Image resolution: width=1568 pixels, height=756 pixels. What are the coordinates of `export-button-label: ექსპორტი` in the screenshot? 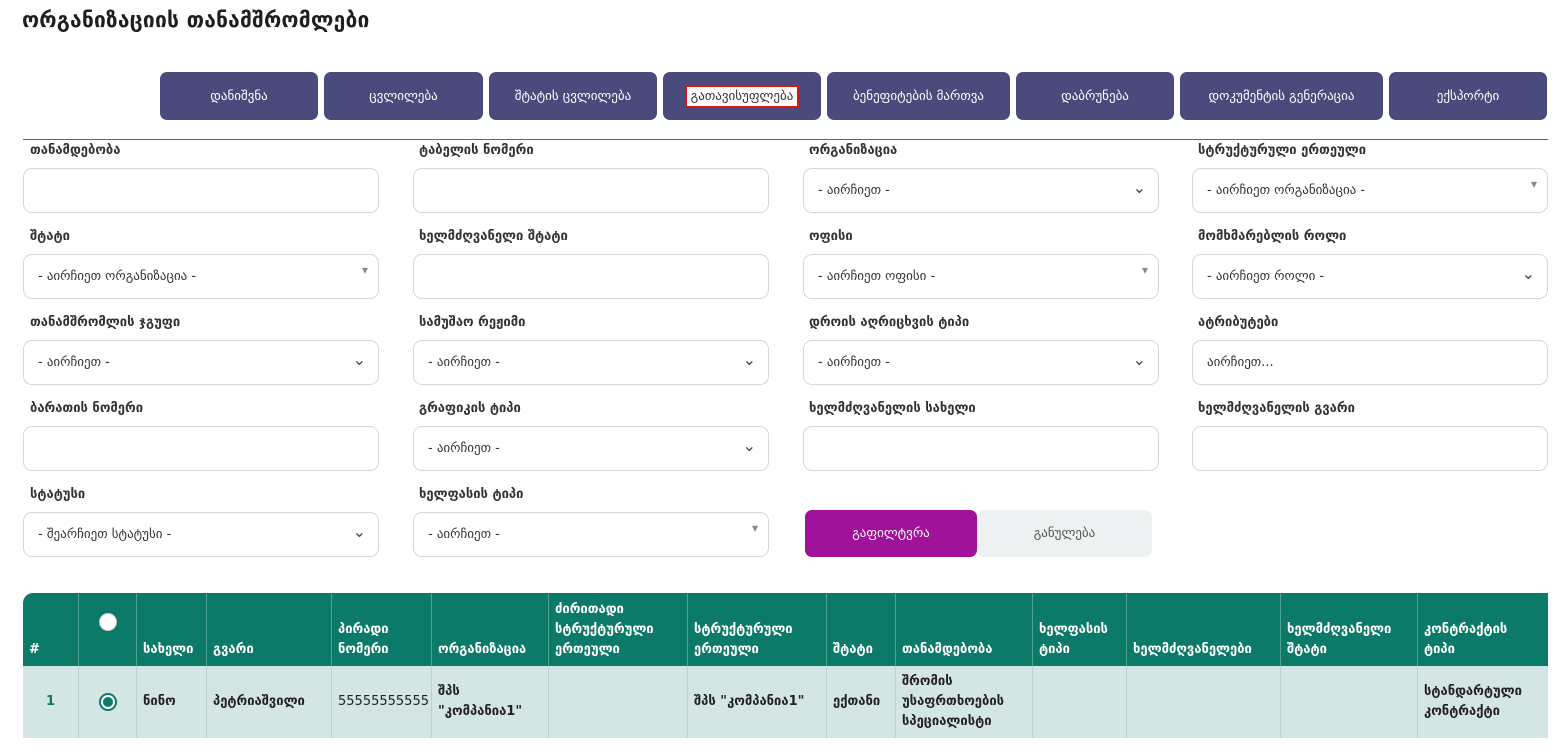 It's located at (1468, 96).